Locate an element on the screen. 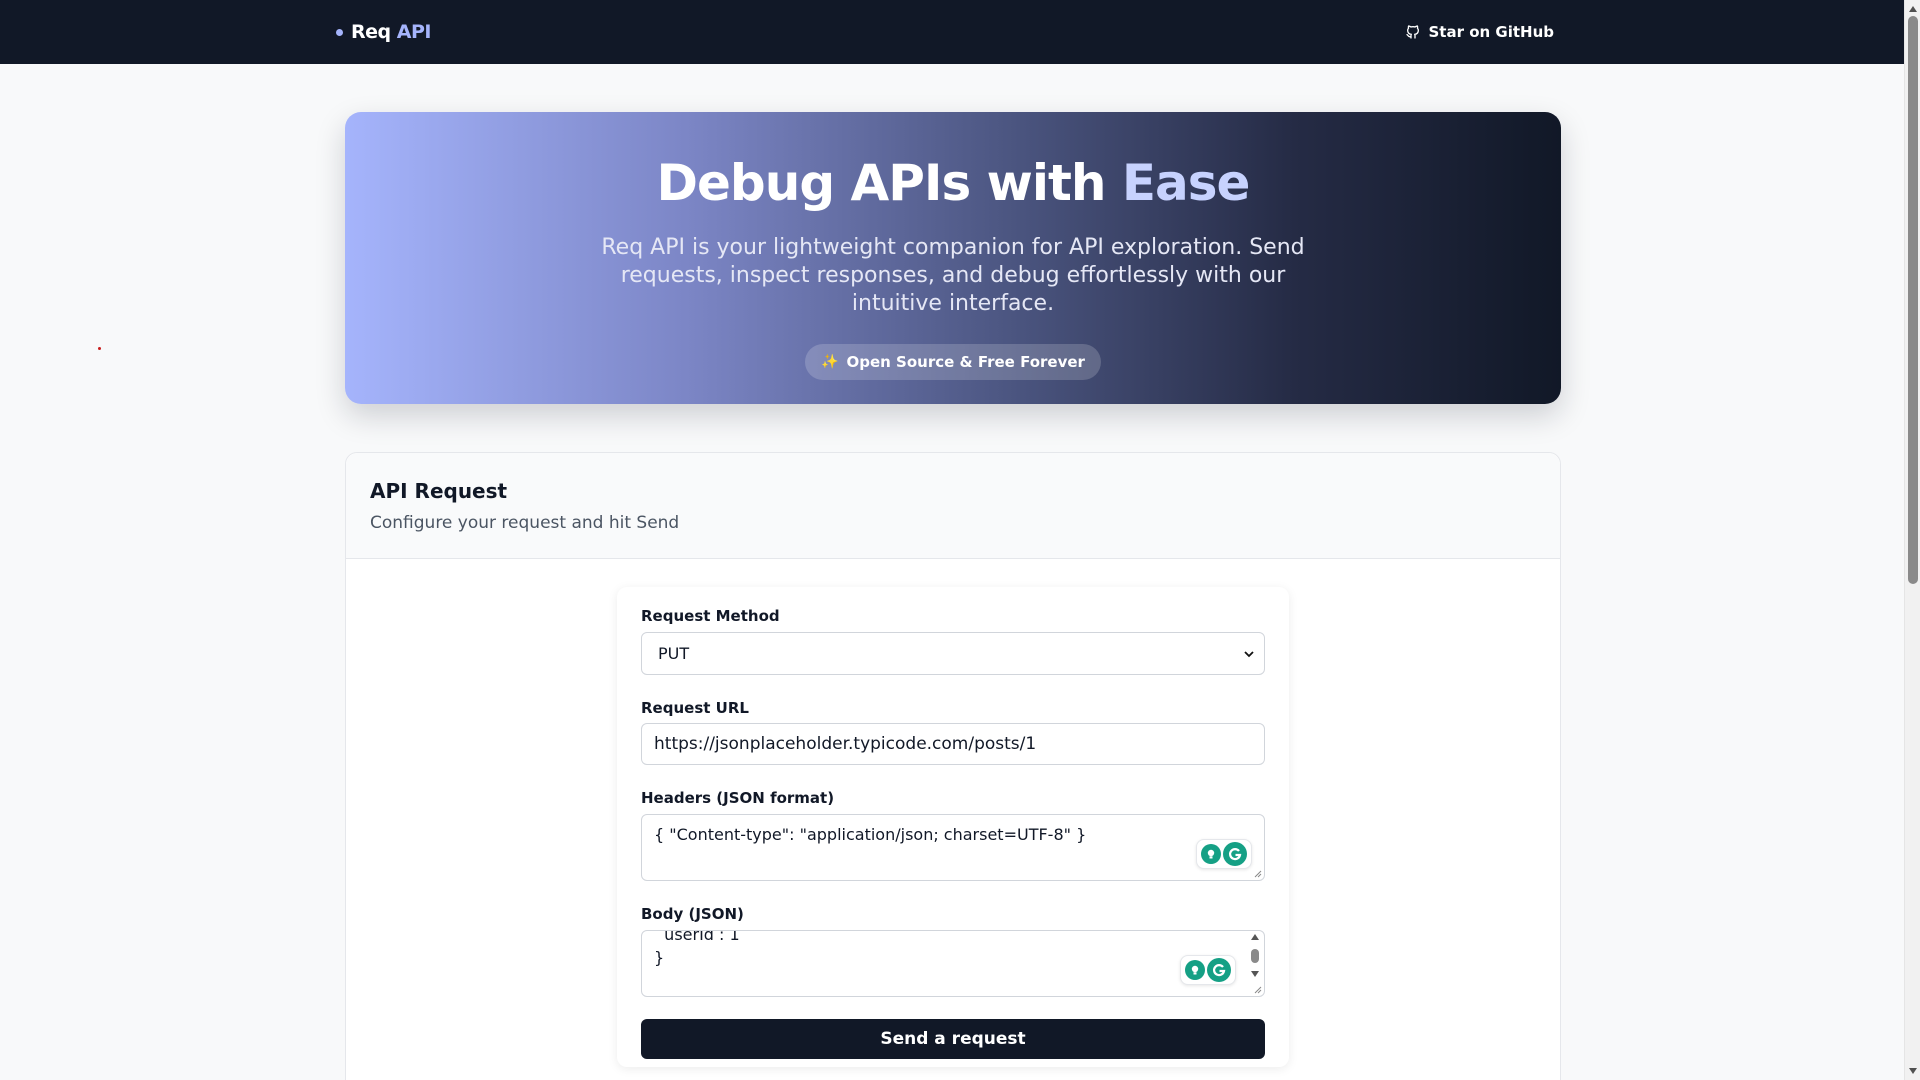 This screenshot has width=1920, height=1080. method-value: PUT is located at coordinates (674, 653).